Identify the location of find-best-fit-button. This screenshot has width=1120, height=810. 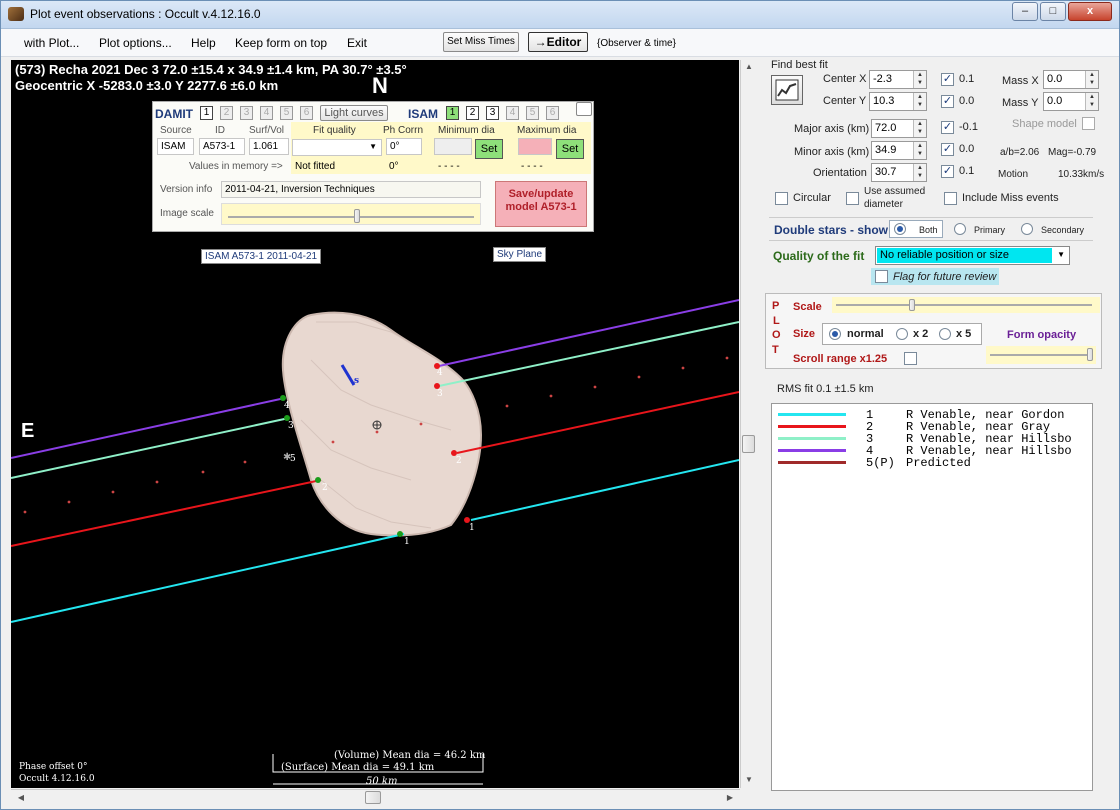
(787, 90).